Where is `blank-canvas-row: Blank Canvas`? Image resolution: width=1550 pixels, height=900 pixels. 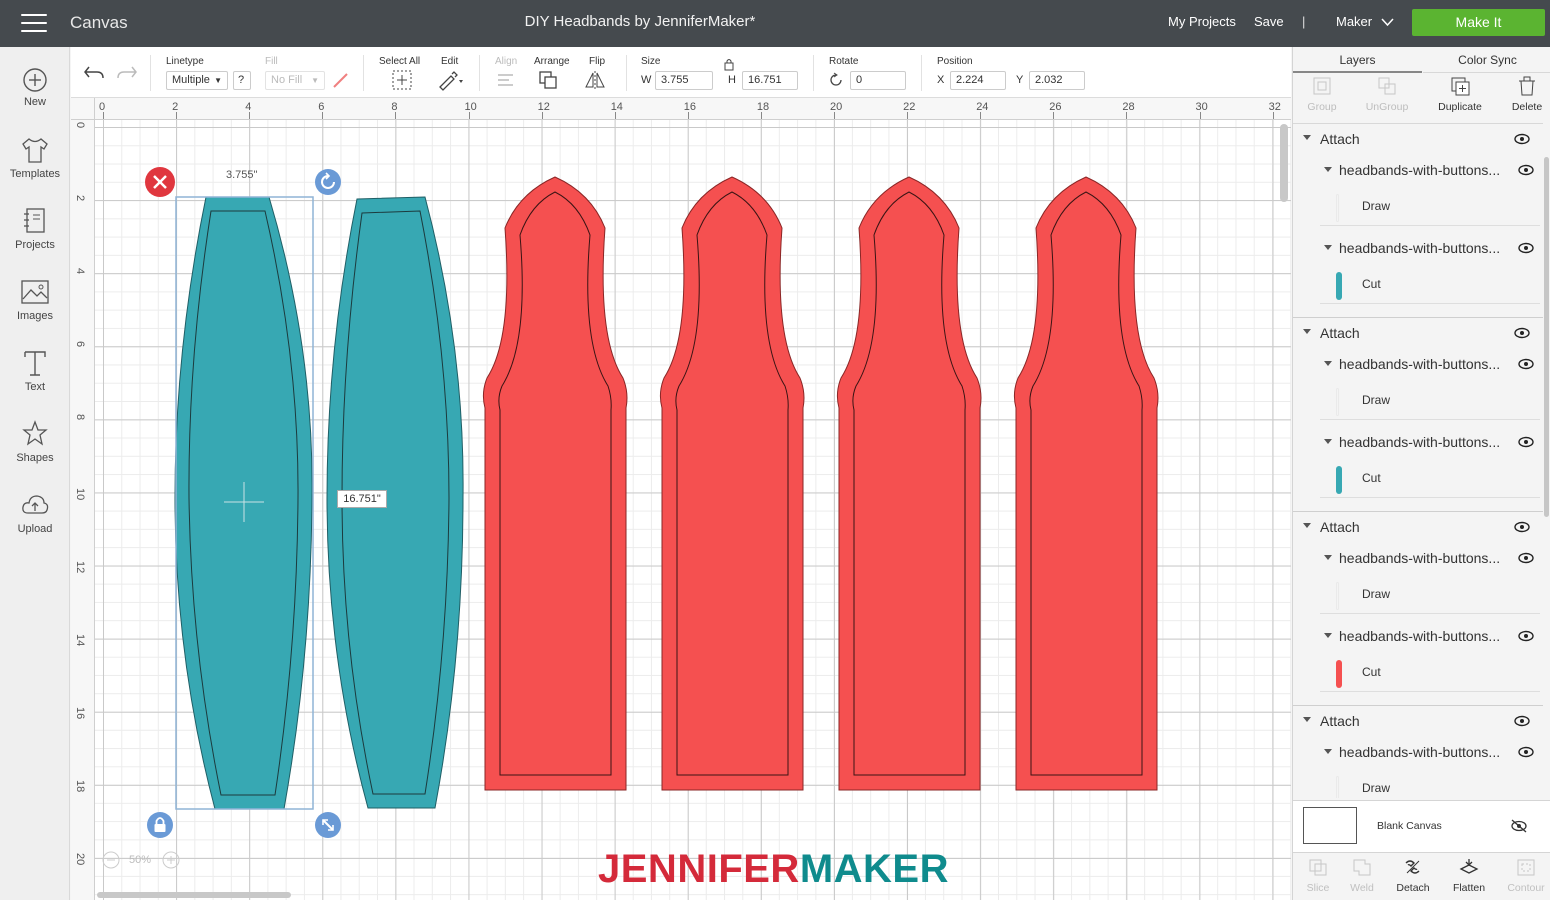 blank-canvas-row: Blank Canvas is located at coordinates (1421, 826).